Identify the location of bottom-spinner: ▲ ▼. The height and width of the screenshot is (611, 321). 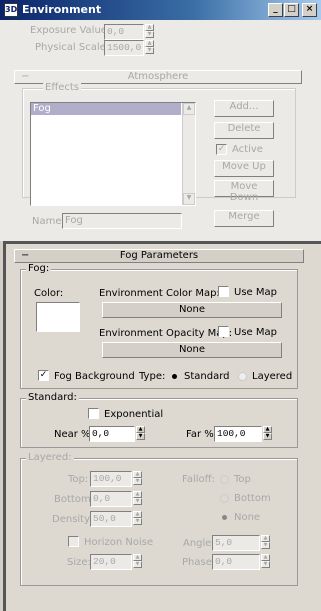
(138, 499).